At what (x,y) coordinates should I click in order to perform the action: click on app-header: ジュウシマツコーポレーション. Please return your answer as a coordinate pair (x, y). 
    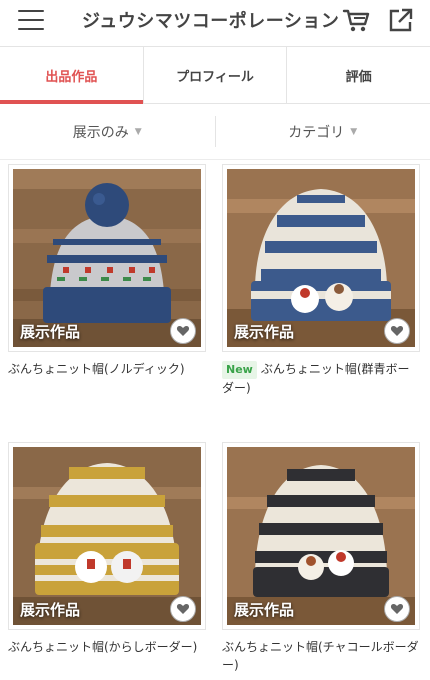
    Looking at the image, I should click on (215, 20).